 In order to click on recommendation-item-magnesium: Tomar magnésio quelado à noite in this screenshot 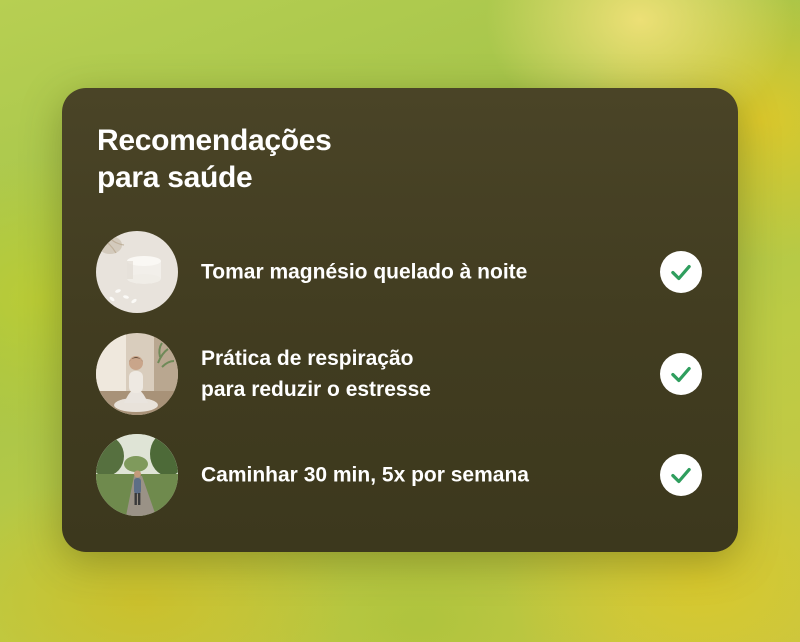, I will do `click(400, 272)`.